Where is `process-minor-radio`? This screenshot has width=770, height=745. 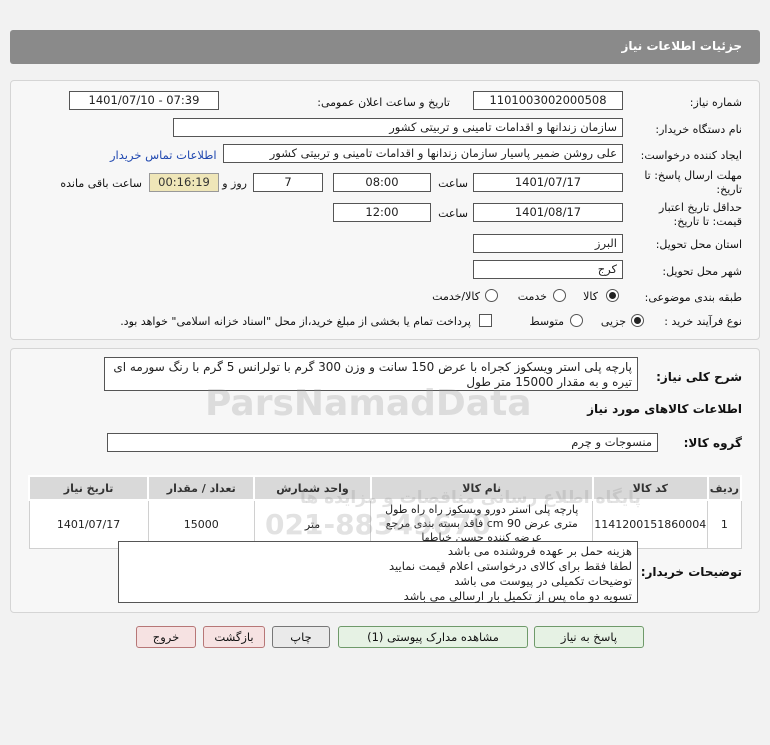
process-minor-radio is located at coordinates (637, 320).